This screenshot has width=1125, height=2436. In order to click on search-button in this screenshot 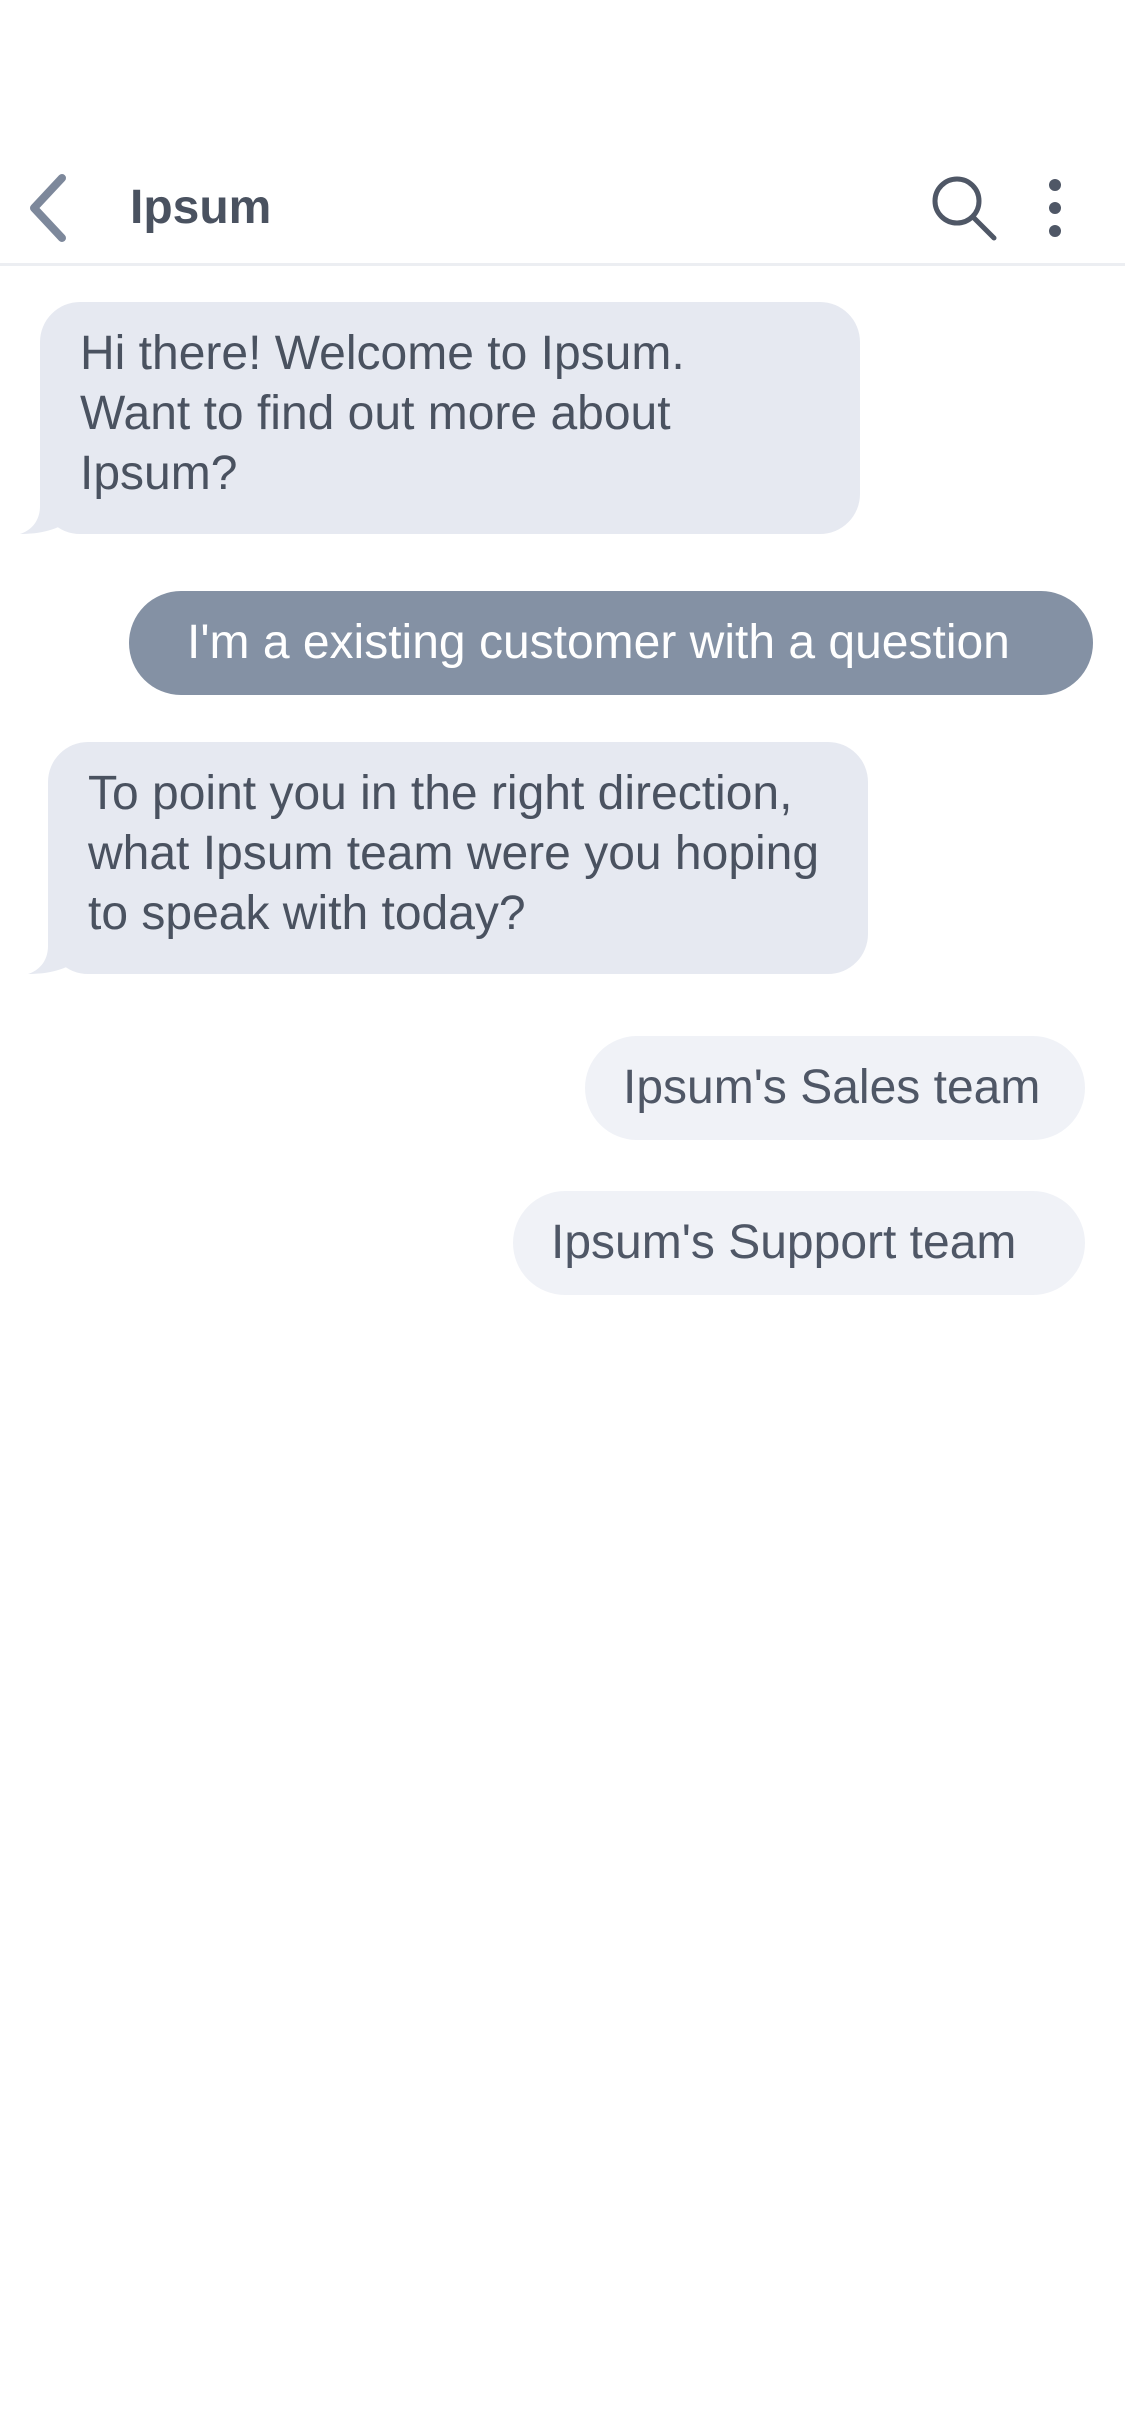, I will do `click(964, 208)`.